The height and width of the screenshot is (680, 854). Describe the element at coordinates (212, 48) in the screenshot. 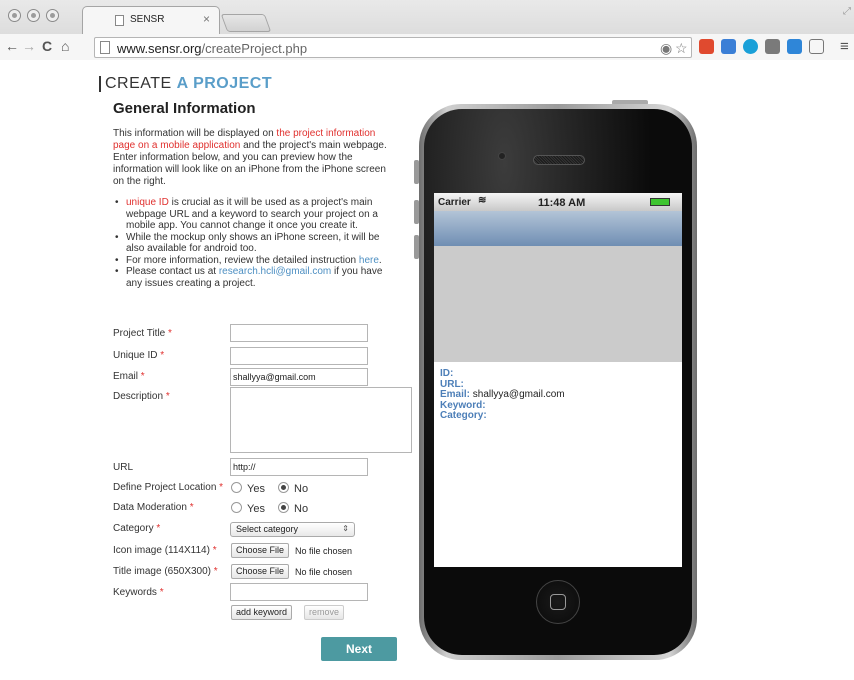

I see `address-url: www.sensr.org/createProject.php` at that location.